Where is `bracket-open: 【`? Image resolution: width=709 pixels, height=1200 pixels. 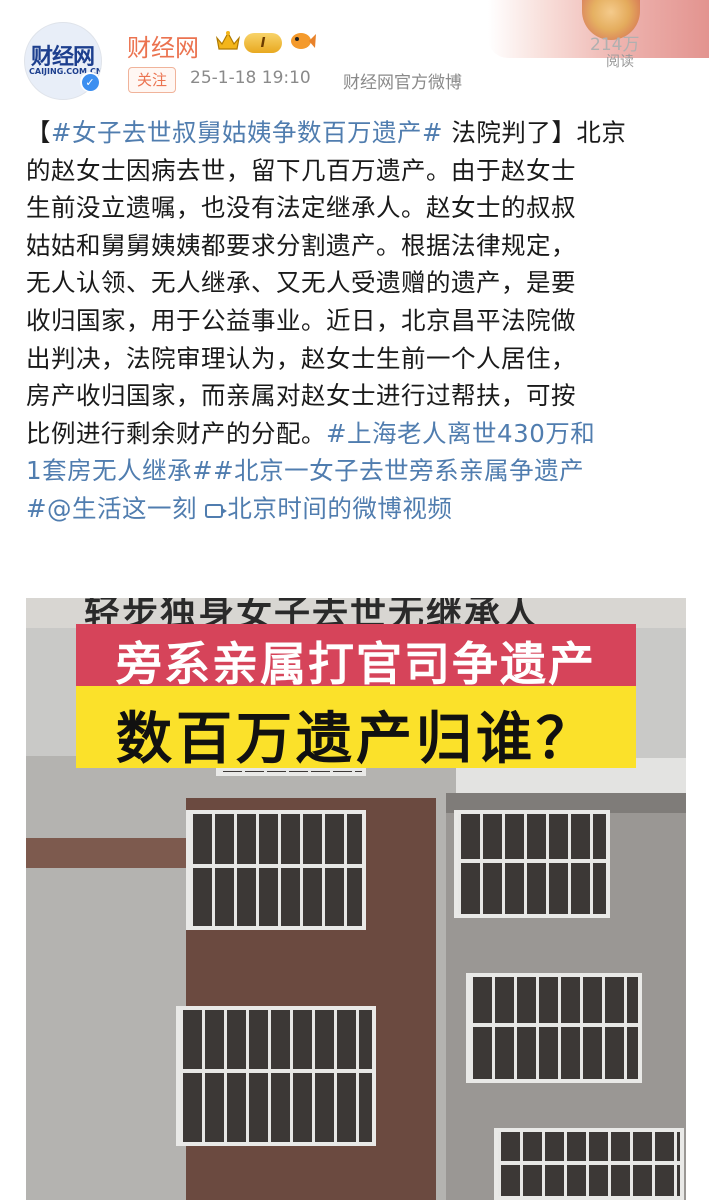 bracket-open: 【 is located at coordinates (38, 132).